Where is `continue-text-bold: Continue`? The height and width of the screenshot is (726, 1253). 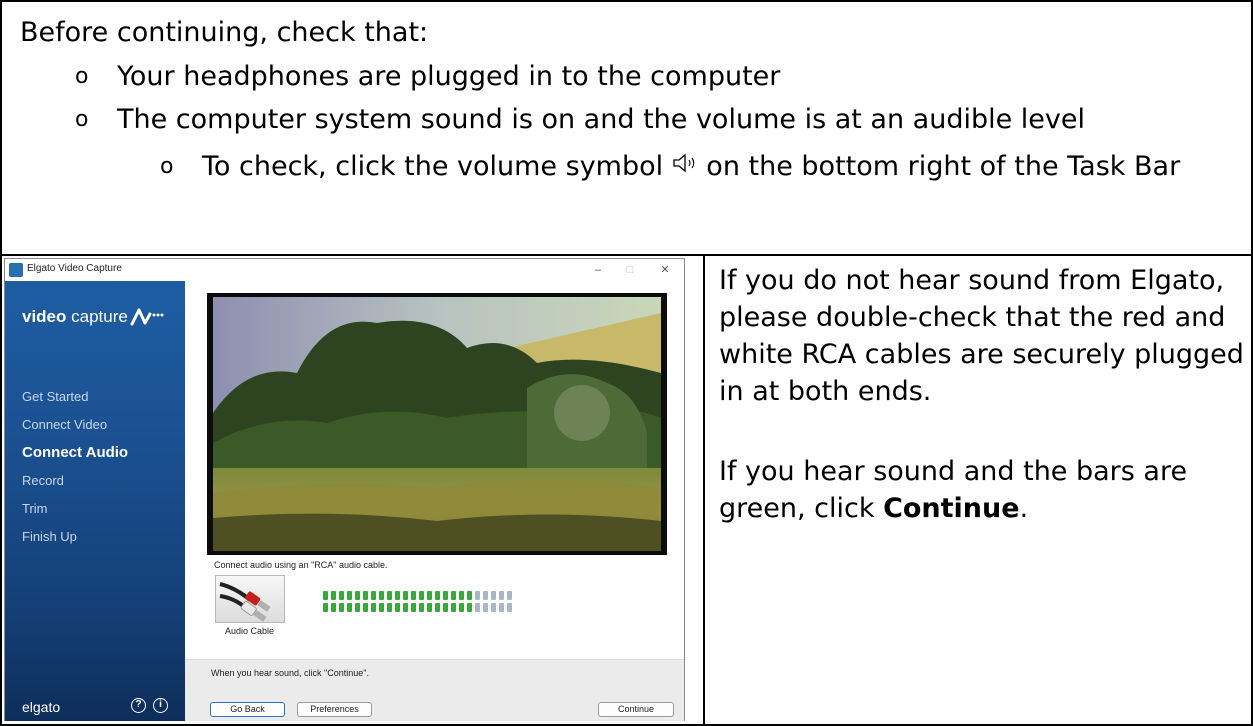
continue-text-bold: Continue is located at coordinates (951, 508).